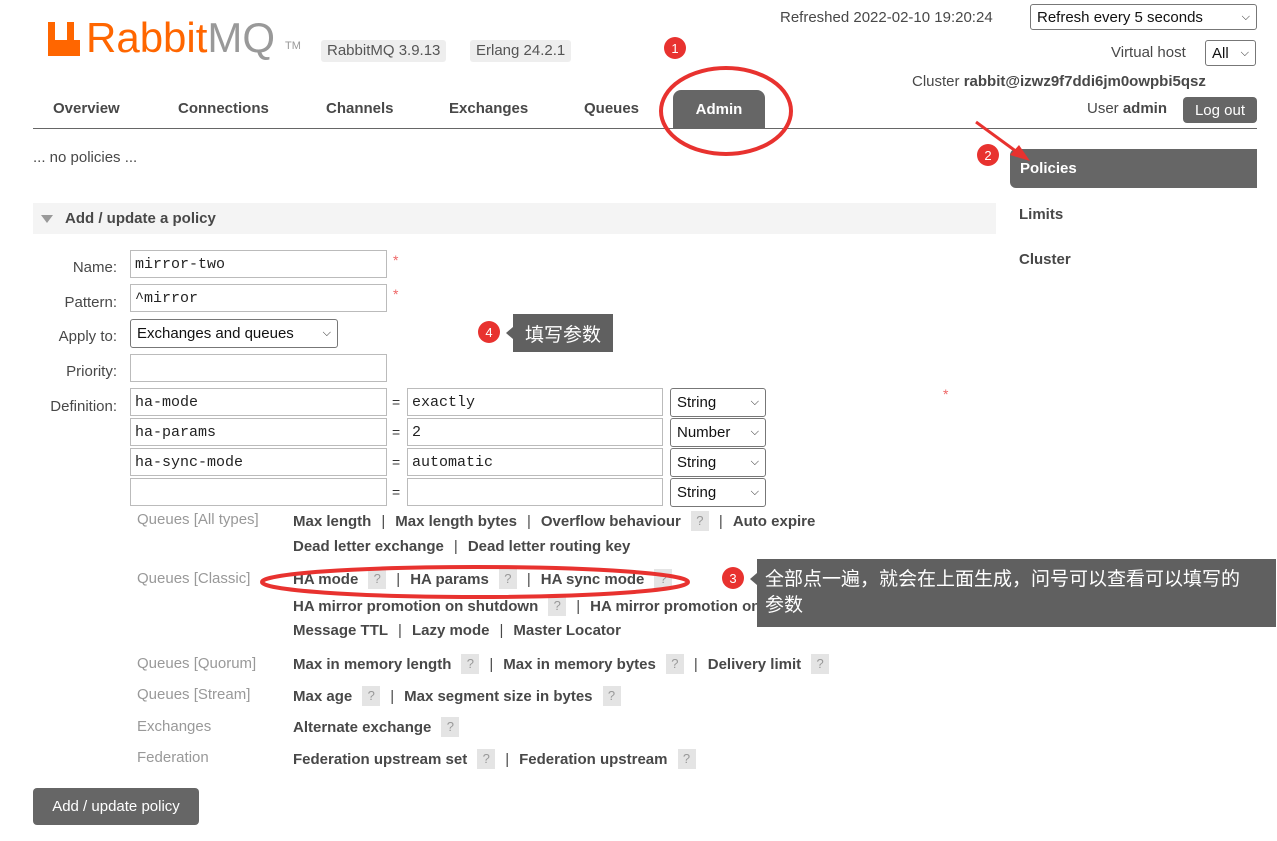  Describe the element at coordinates (1133, 168) in the screenshot. I see `sidebar-item-policies: Policies` at that location.